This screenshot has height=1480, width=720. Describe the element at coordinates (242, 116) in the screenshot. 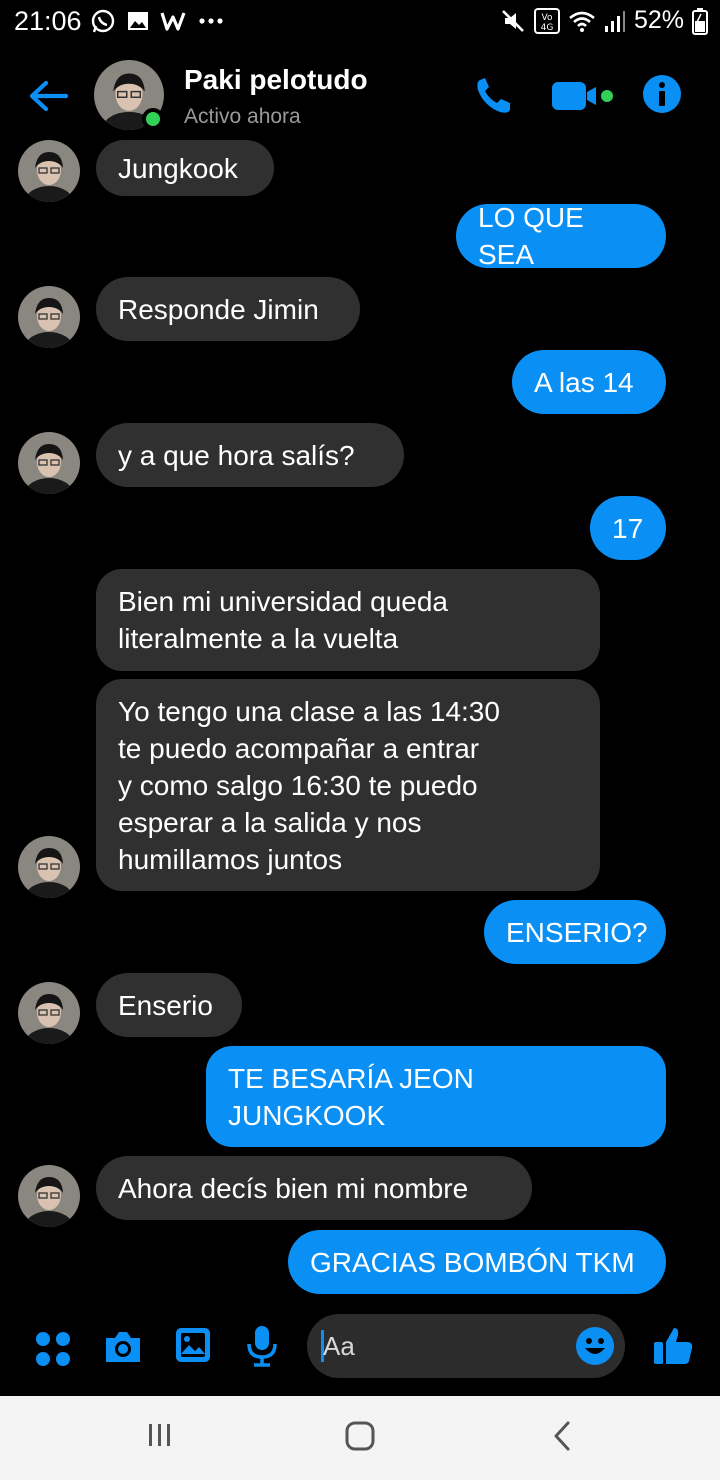

I see `contact-status: Activo ahora` at that location.